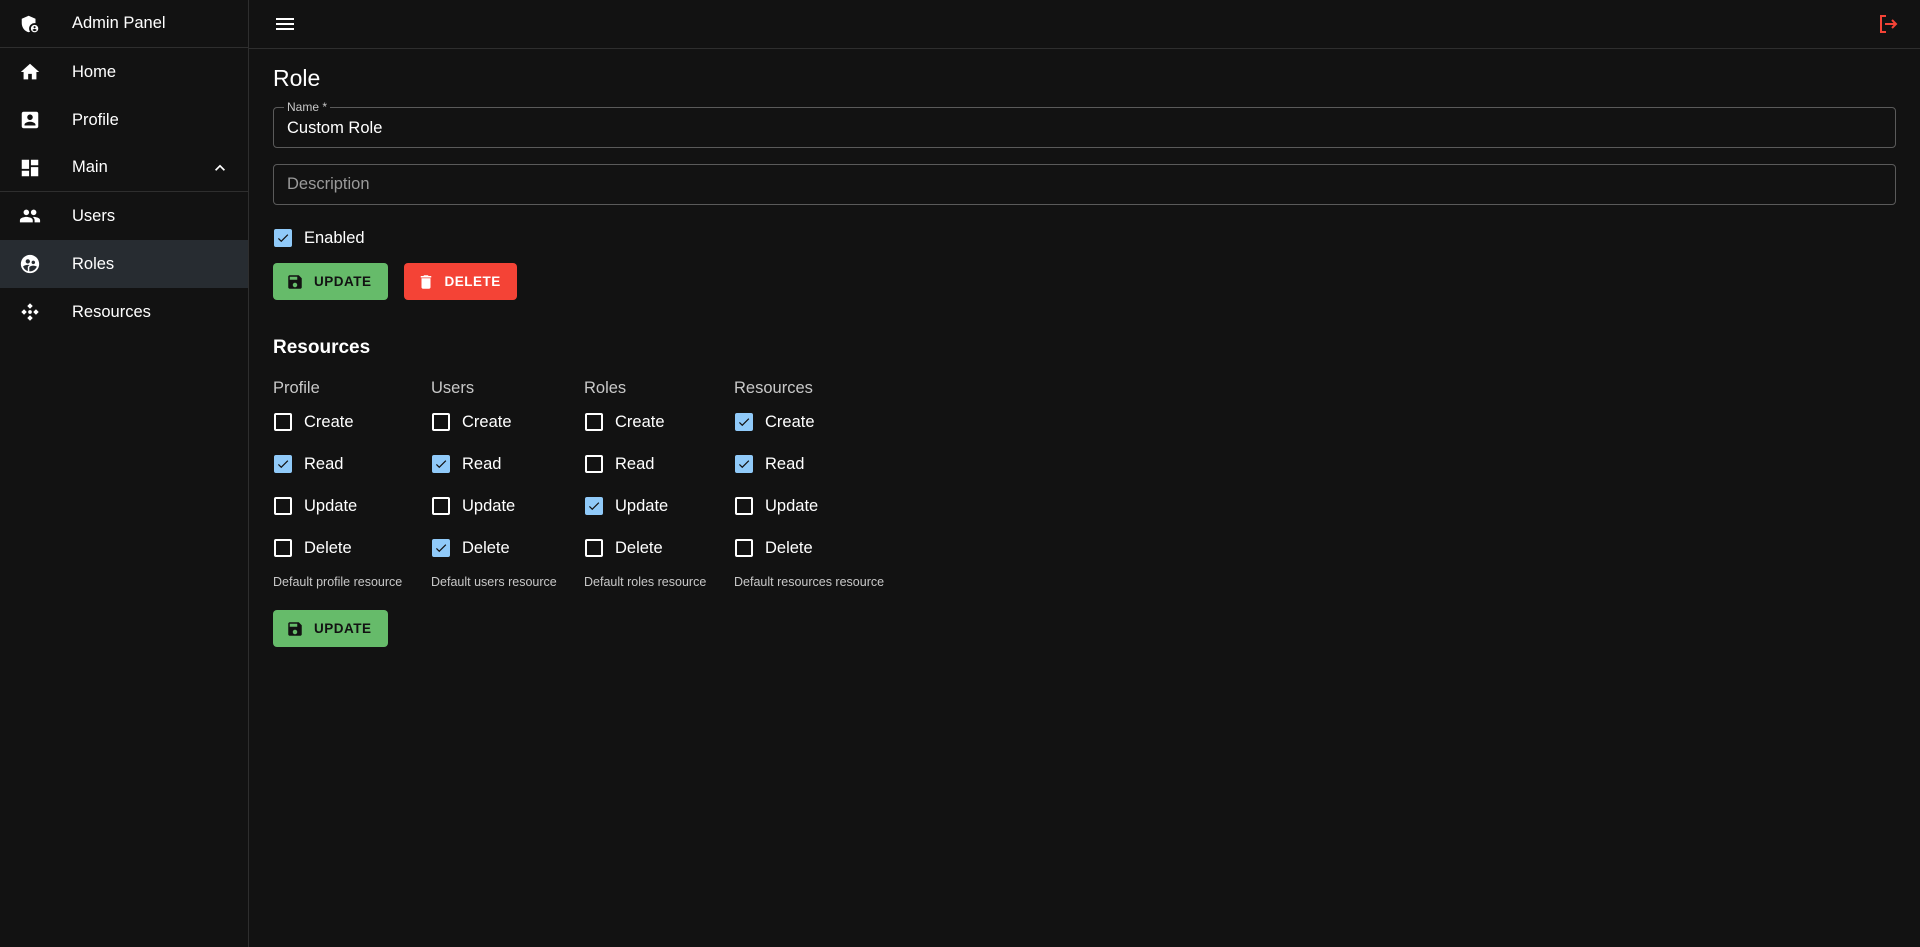 The image size is (1920, 947). What do you see at coordinates (30, 264) in the screenshot?
I see `roles-icon` at bounding box center [30, 264].